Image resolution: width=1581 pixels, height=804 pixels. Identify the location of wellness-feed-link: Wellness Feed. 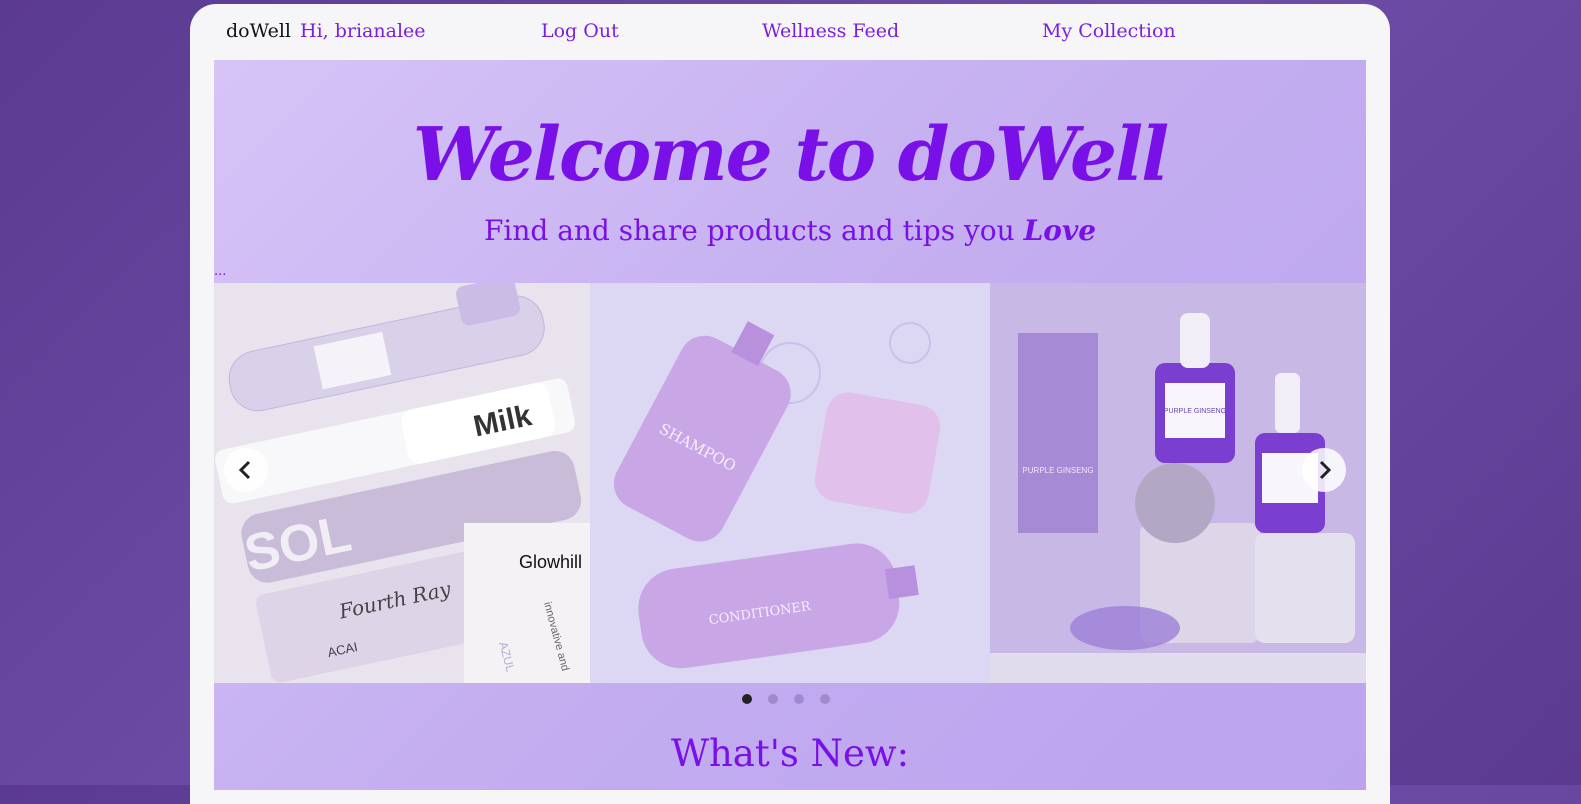
(830, 31).